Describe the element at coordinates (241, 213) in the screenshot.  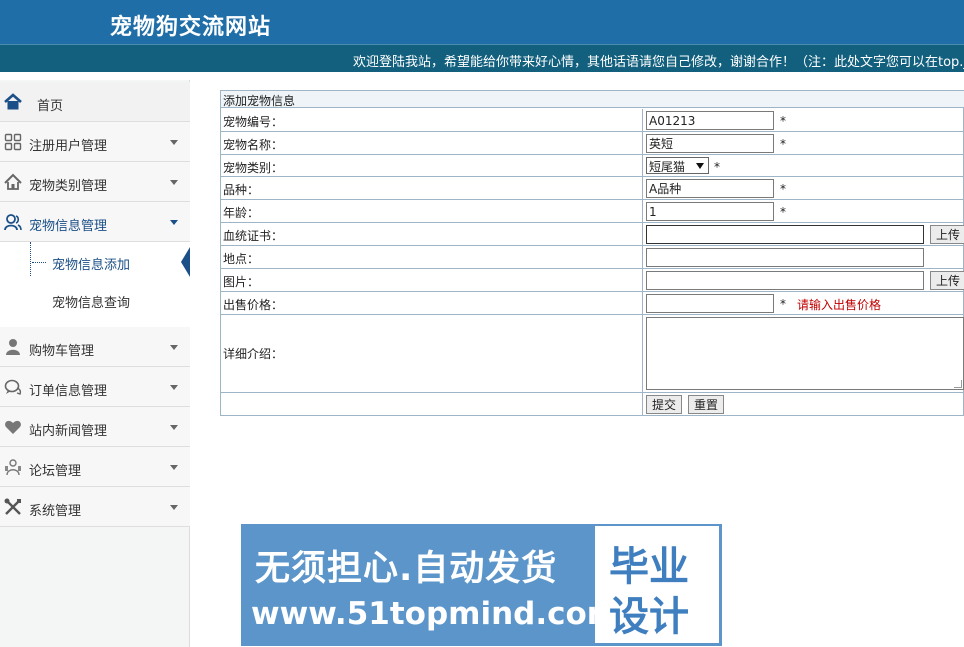
I see `age-label: 年龄：` at that location.